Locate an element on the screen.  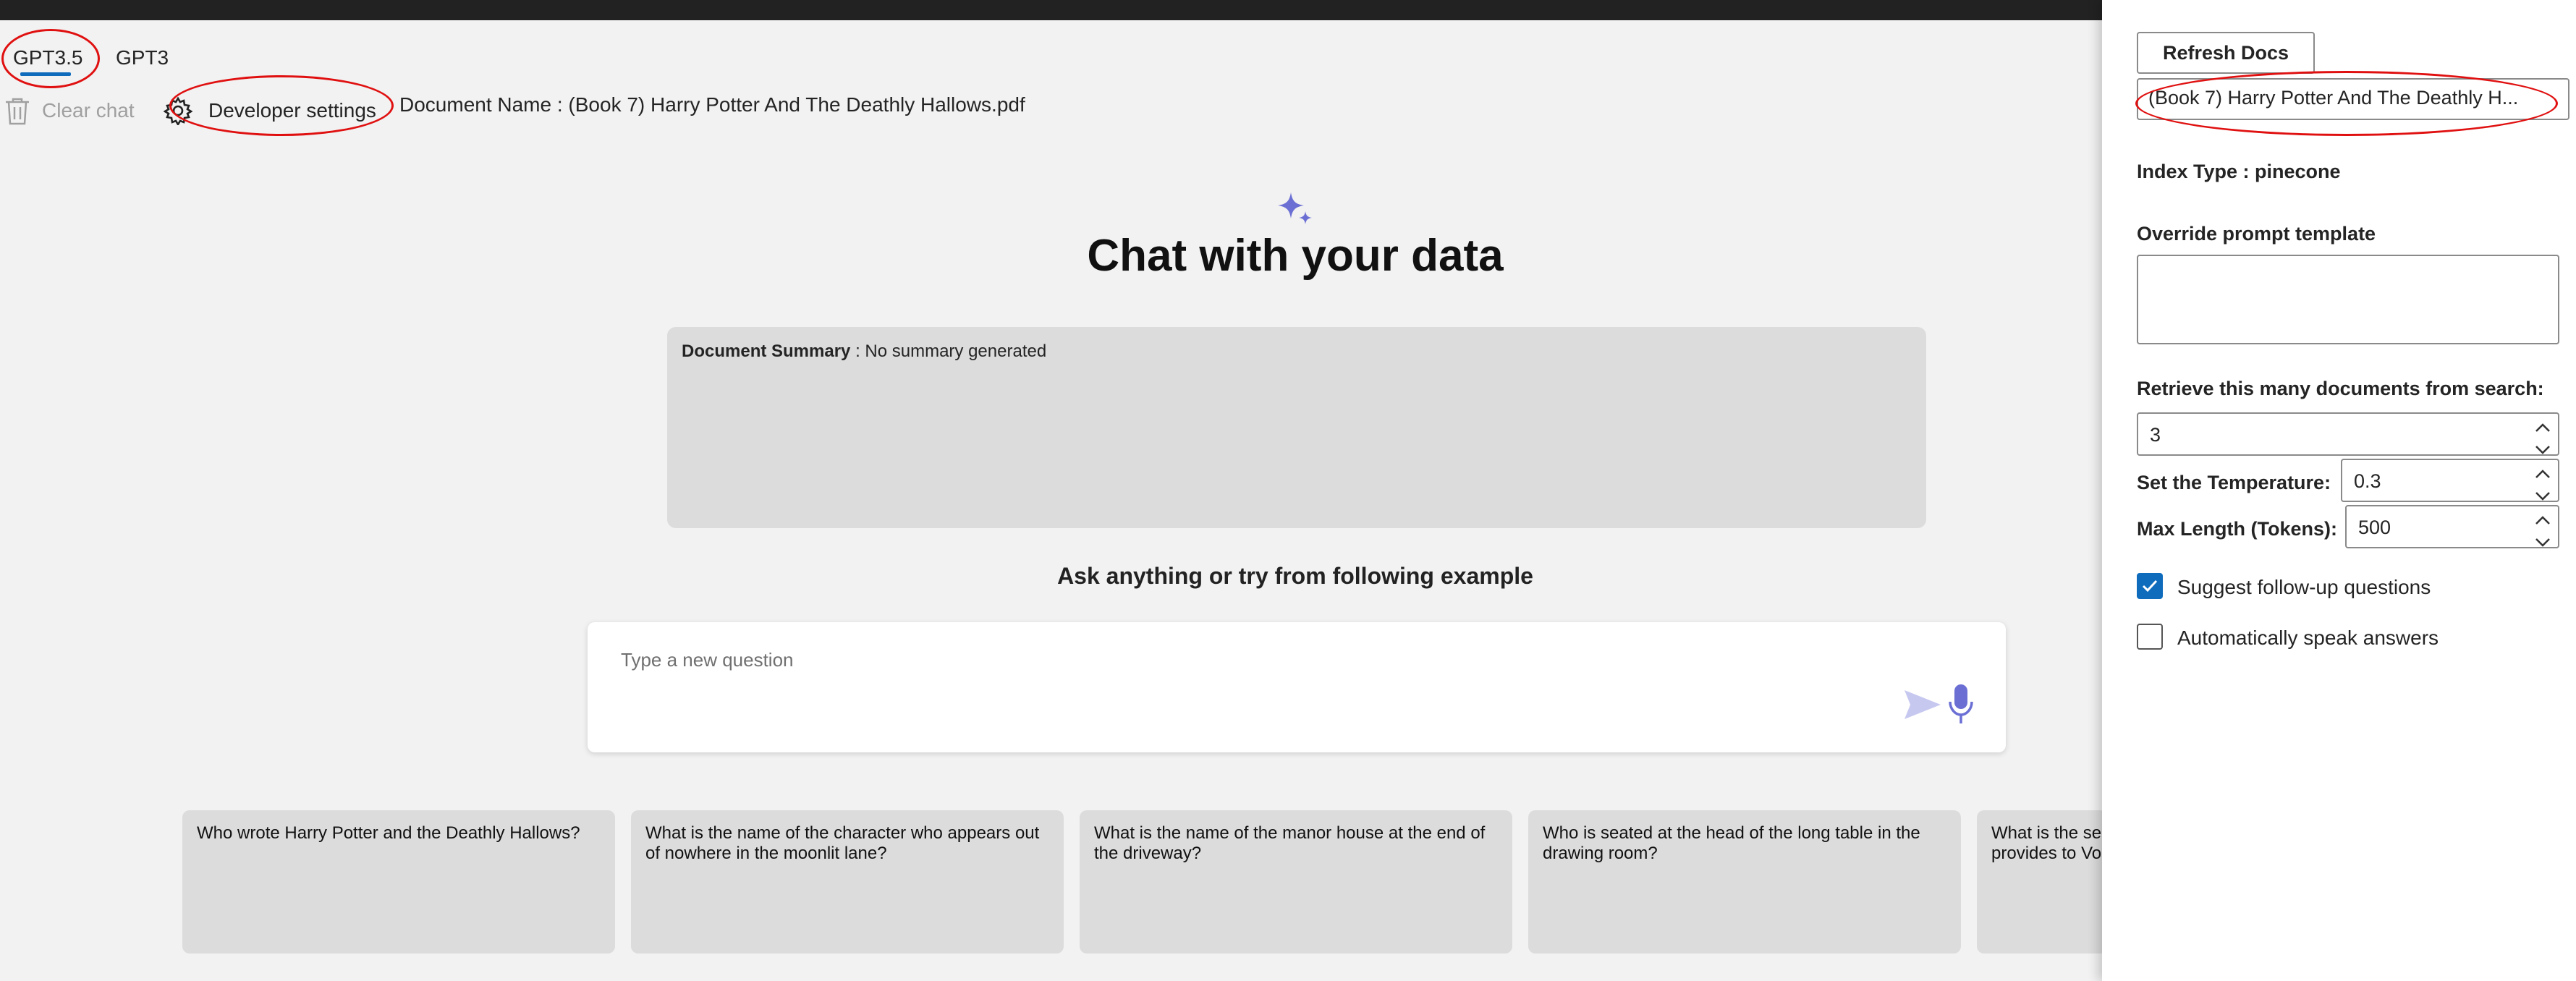
tab-gpt35: GPT3.5 is located at coordinates (47, 57).